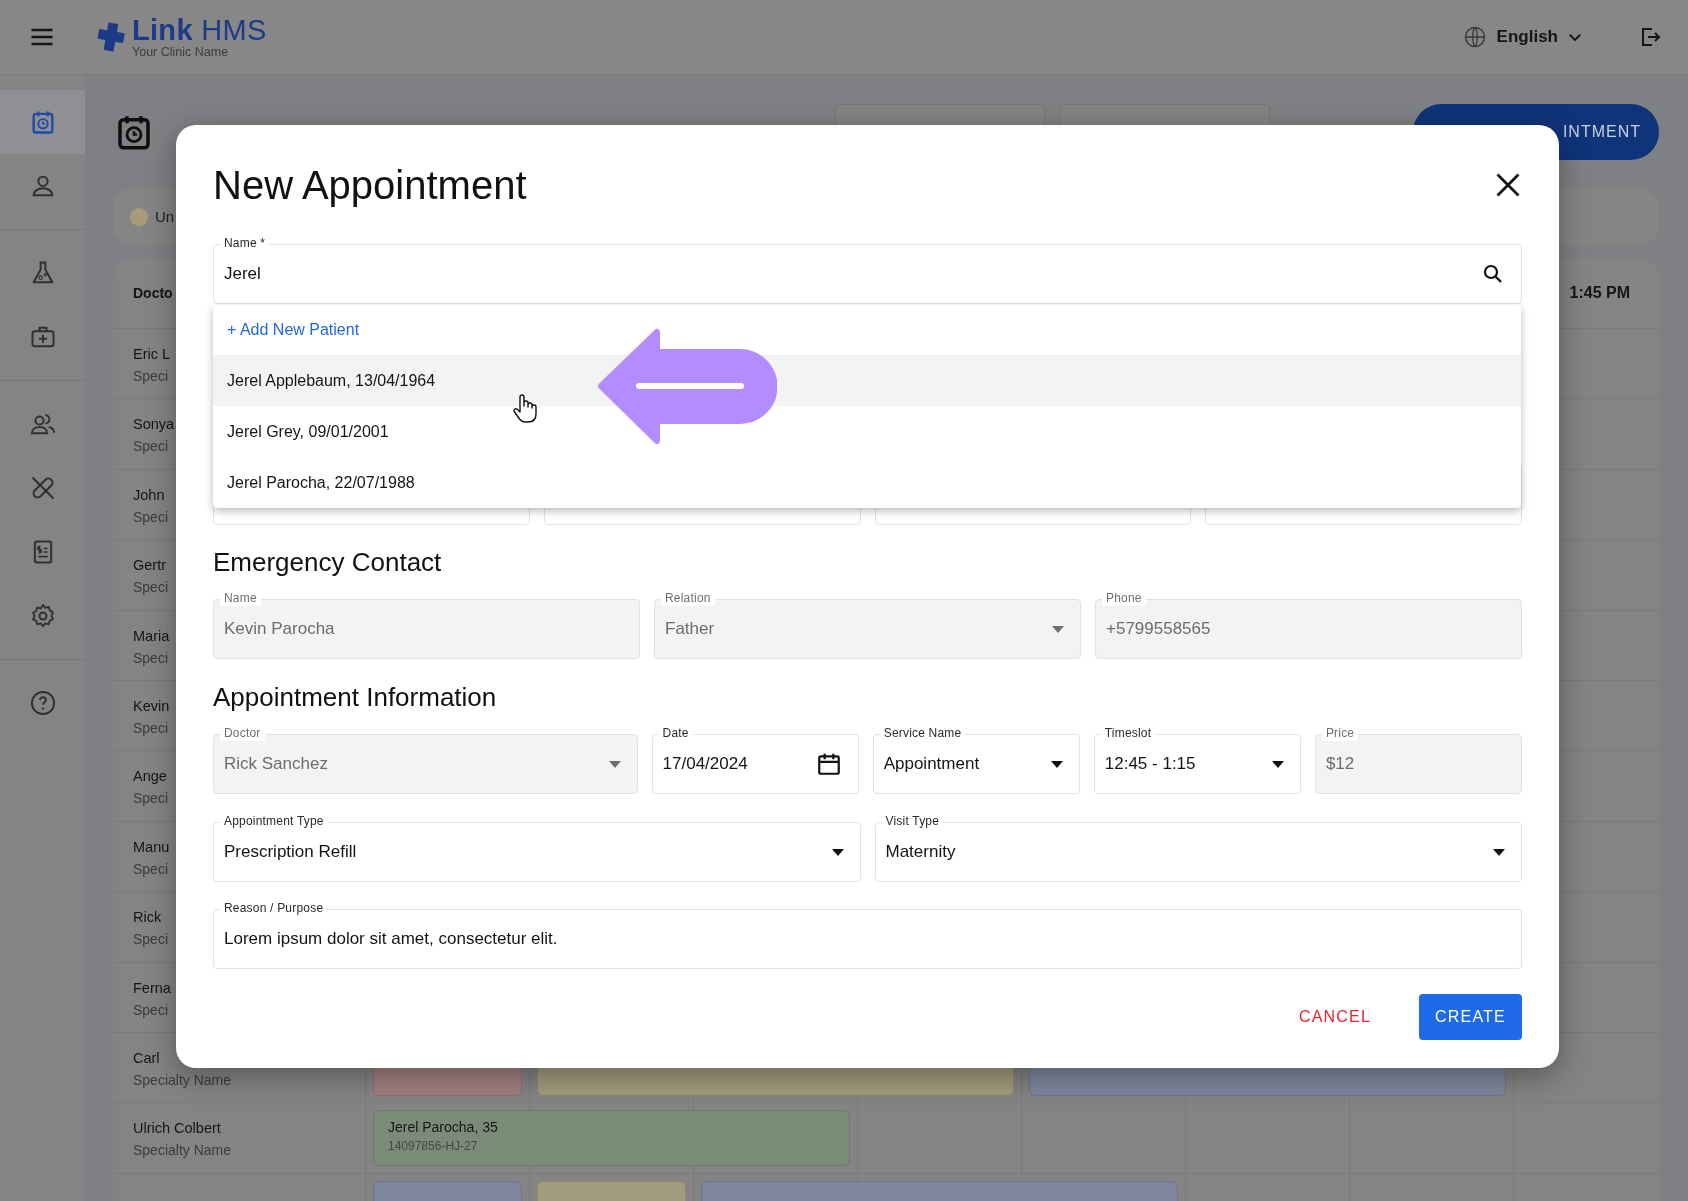  What do you see at coordinates (611, 1138) in the screenshot?
I see `appointment-block: Jerel Parocha, 35 14097856-HJ-27` at bounding box center [611, 1138].